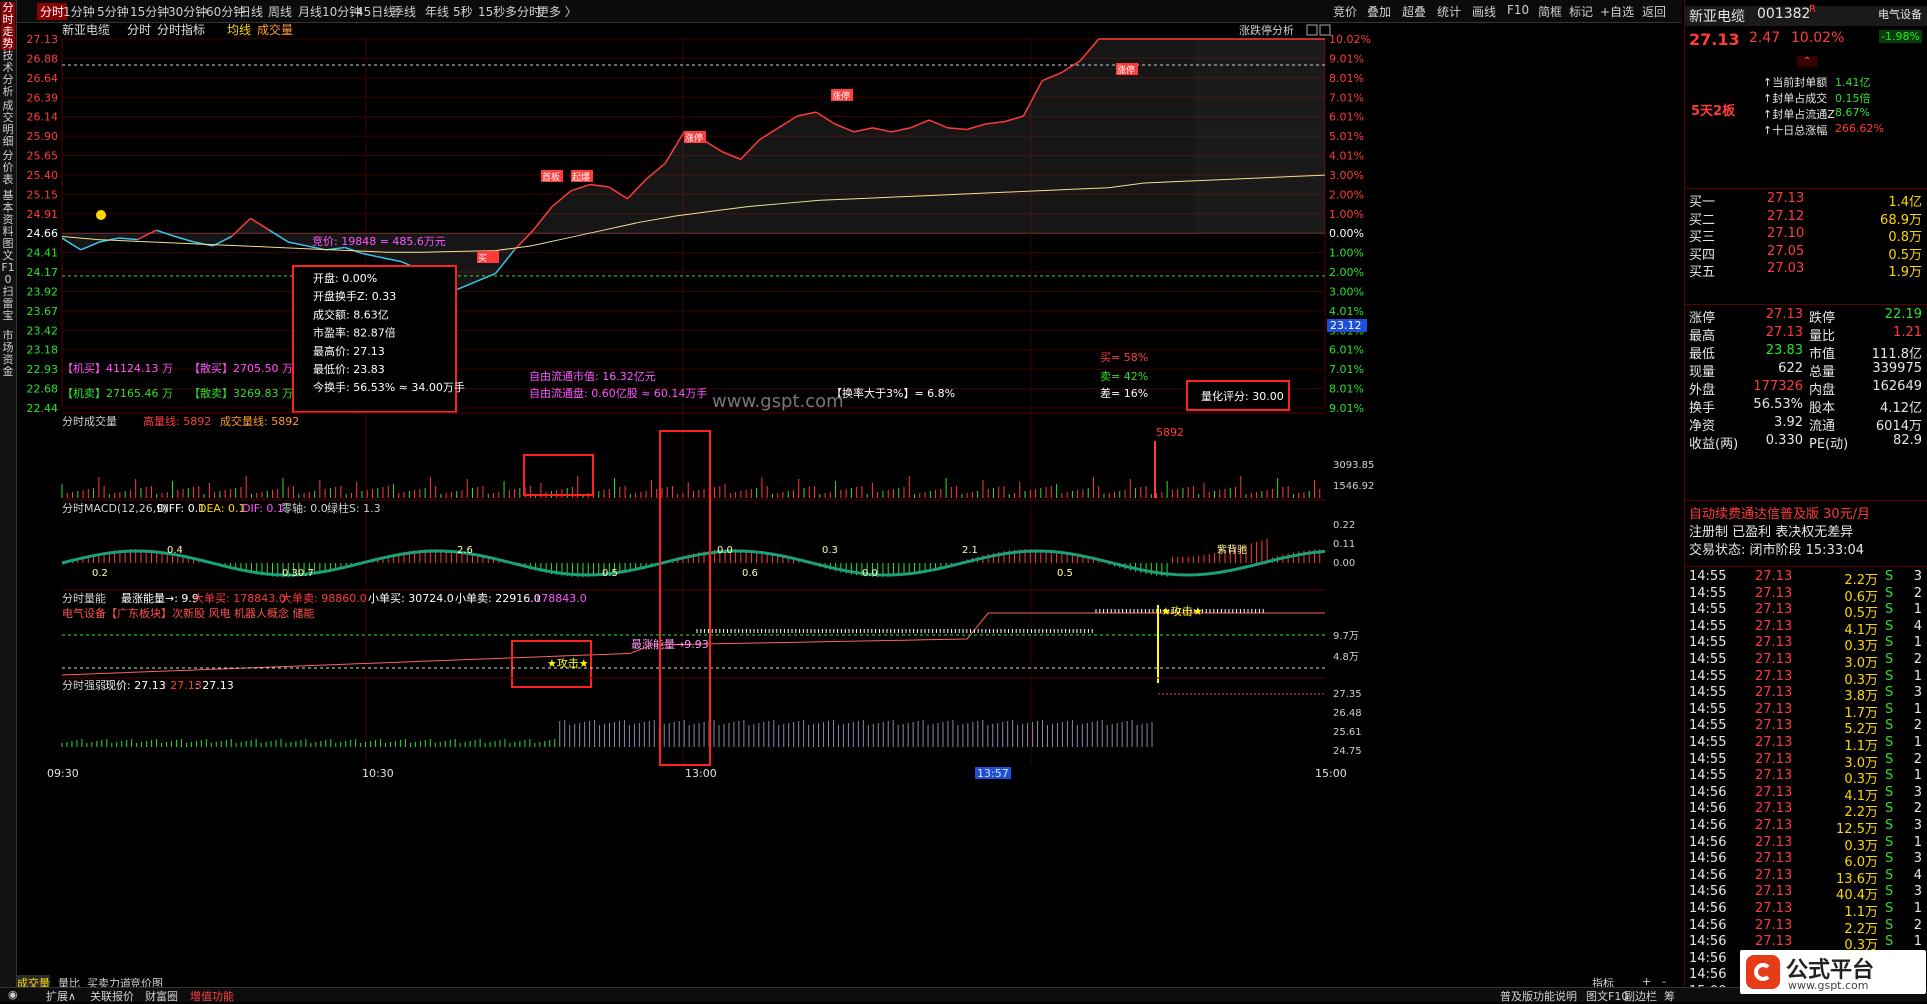  I want to click on status-tab-3: 增值功能, so click(212, 996).